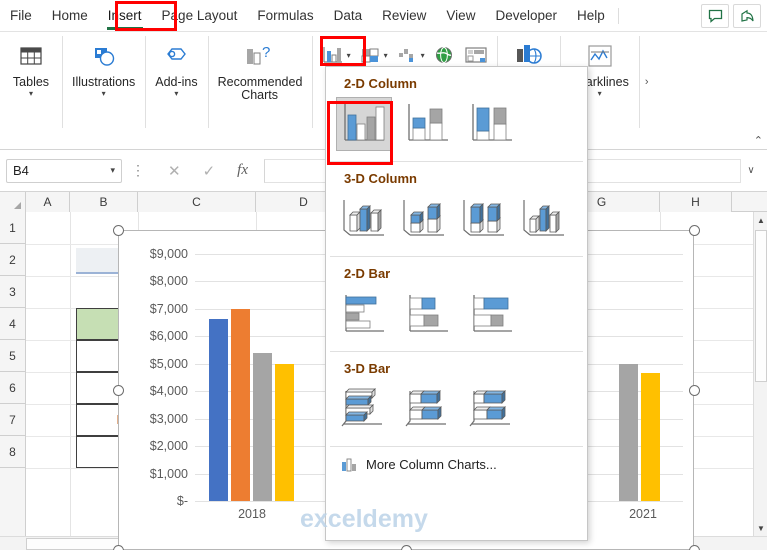  Describe the element at coordinates (460, 16) in the screenshot. I see `tab-view: View` at that location.